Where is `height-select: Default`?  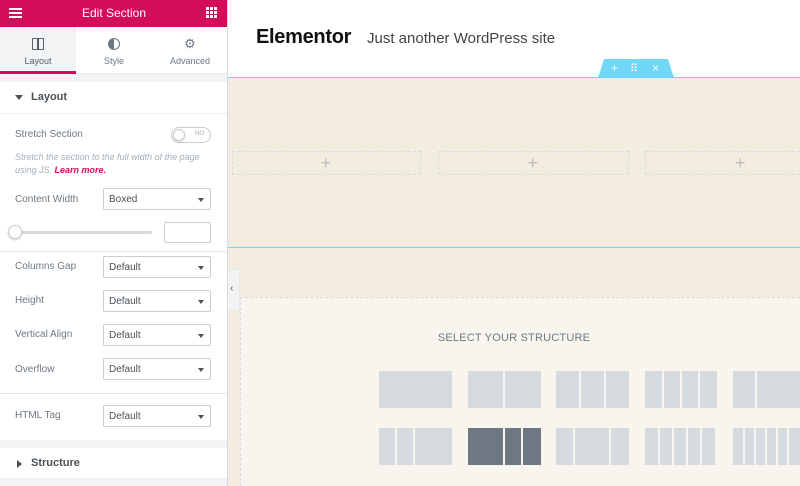
height-select: Default is located at coordinates (157, 301).